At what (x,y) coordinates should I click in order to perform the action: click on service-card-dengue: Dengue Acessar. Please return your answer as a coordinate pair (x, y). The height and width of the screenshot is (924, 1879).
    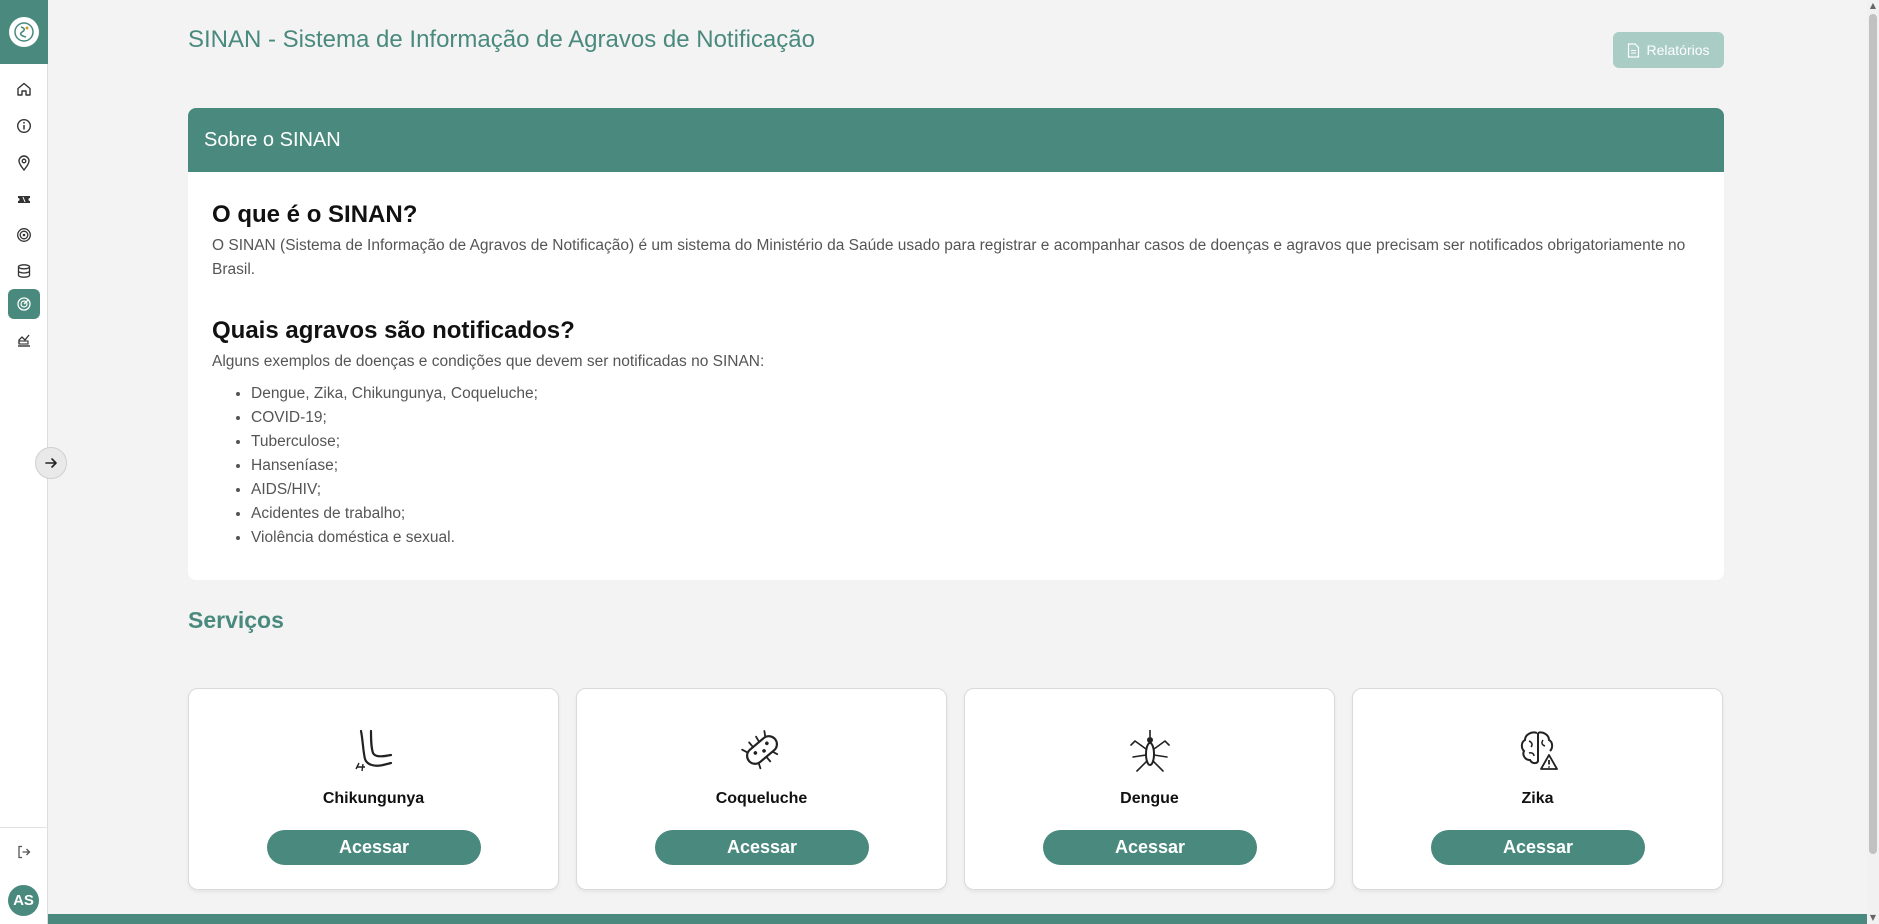
    Looking at the image, I should click on (1149, 789).